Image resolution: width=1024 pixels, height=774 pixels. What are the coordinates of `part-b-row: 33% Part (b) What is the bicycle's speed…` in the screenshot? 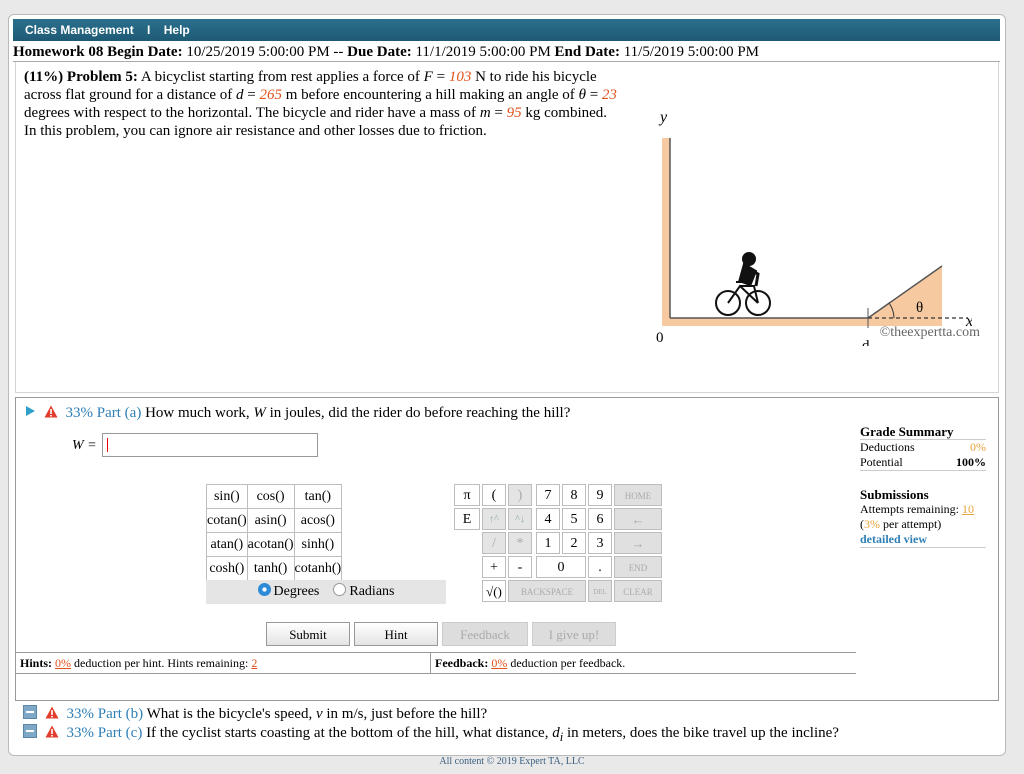 It's located at (255, 714).